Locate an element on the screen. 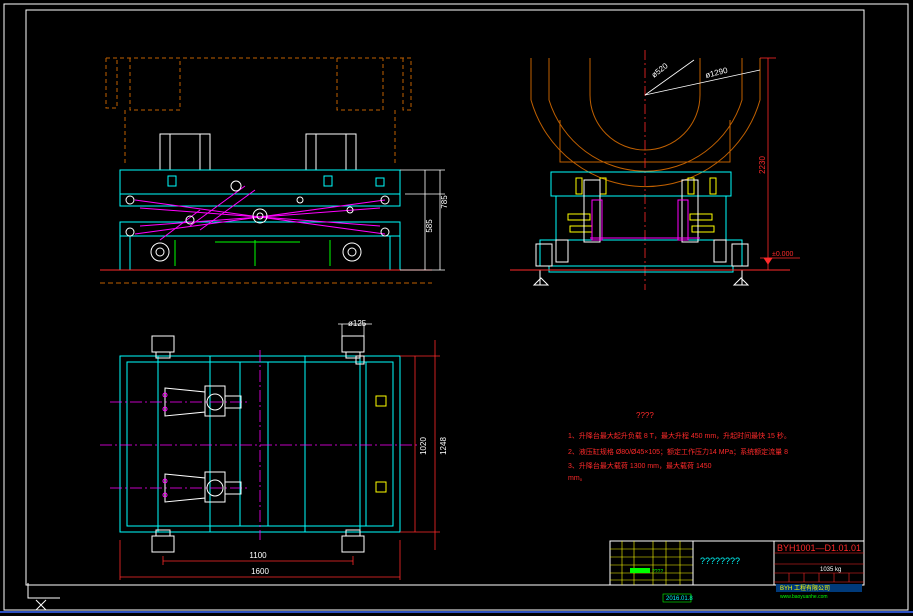  title-date: 2016.01.8 is located at coordinates (679, 599).